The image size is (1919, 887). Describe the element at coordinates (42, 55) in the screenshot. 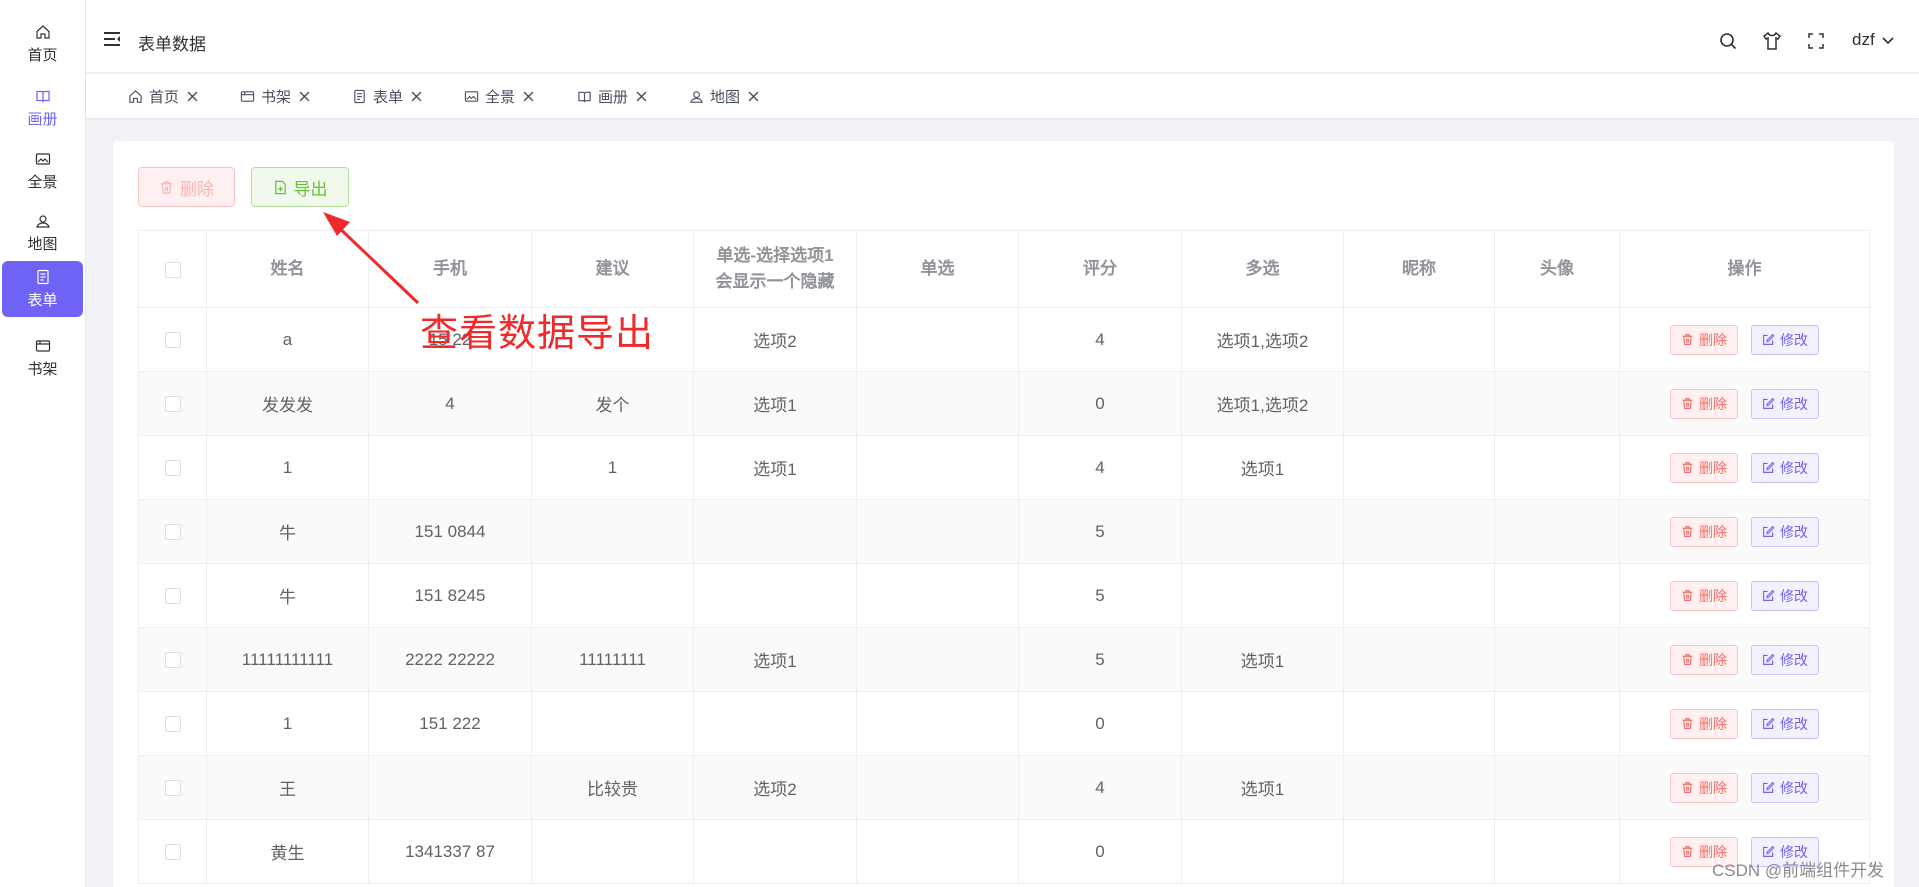

I see `sidebar-item-label: 首页` at that location.